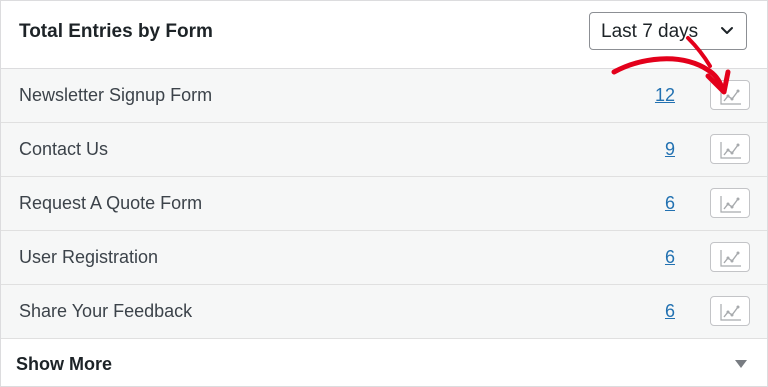 This screenshot has height=387, width=768. What do you see at coordinates (116, 95) in the screenshot?
I see `form-name: Newsletter Signup Form` at bounding box center [116, 95].